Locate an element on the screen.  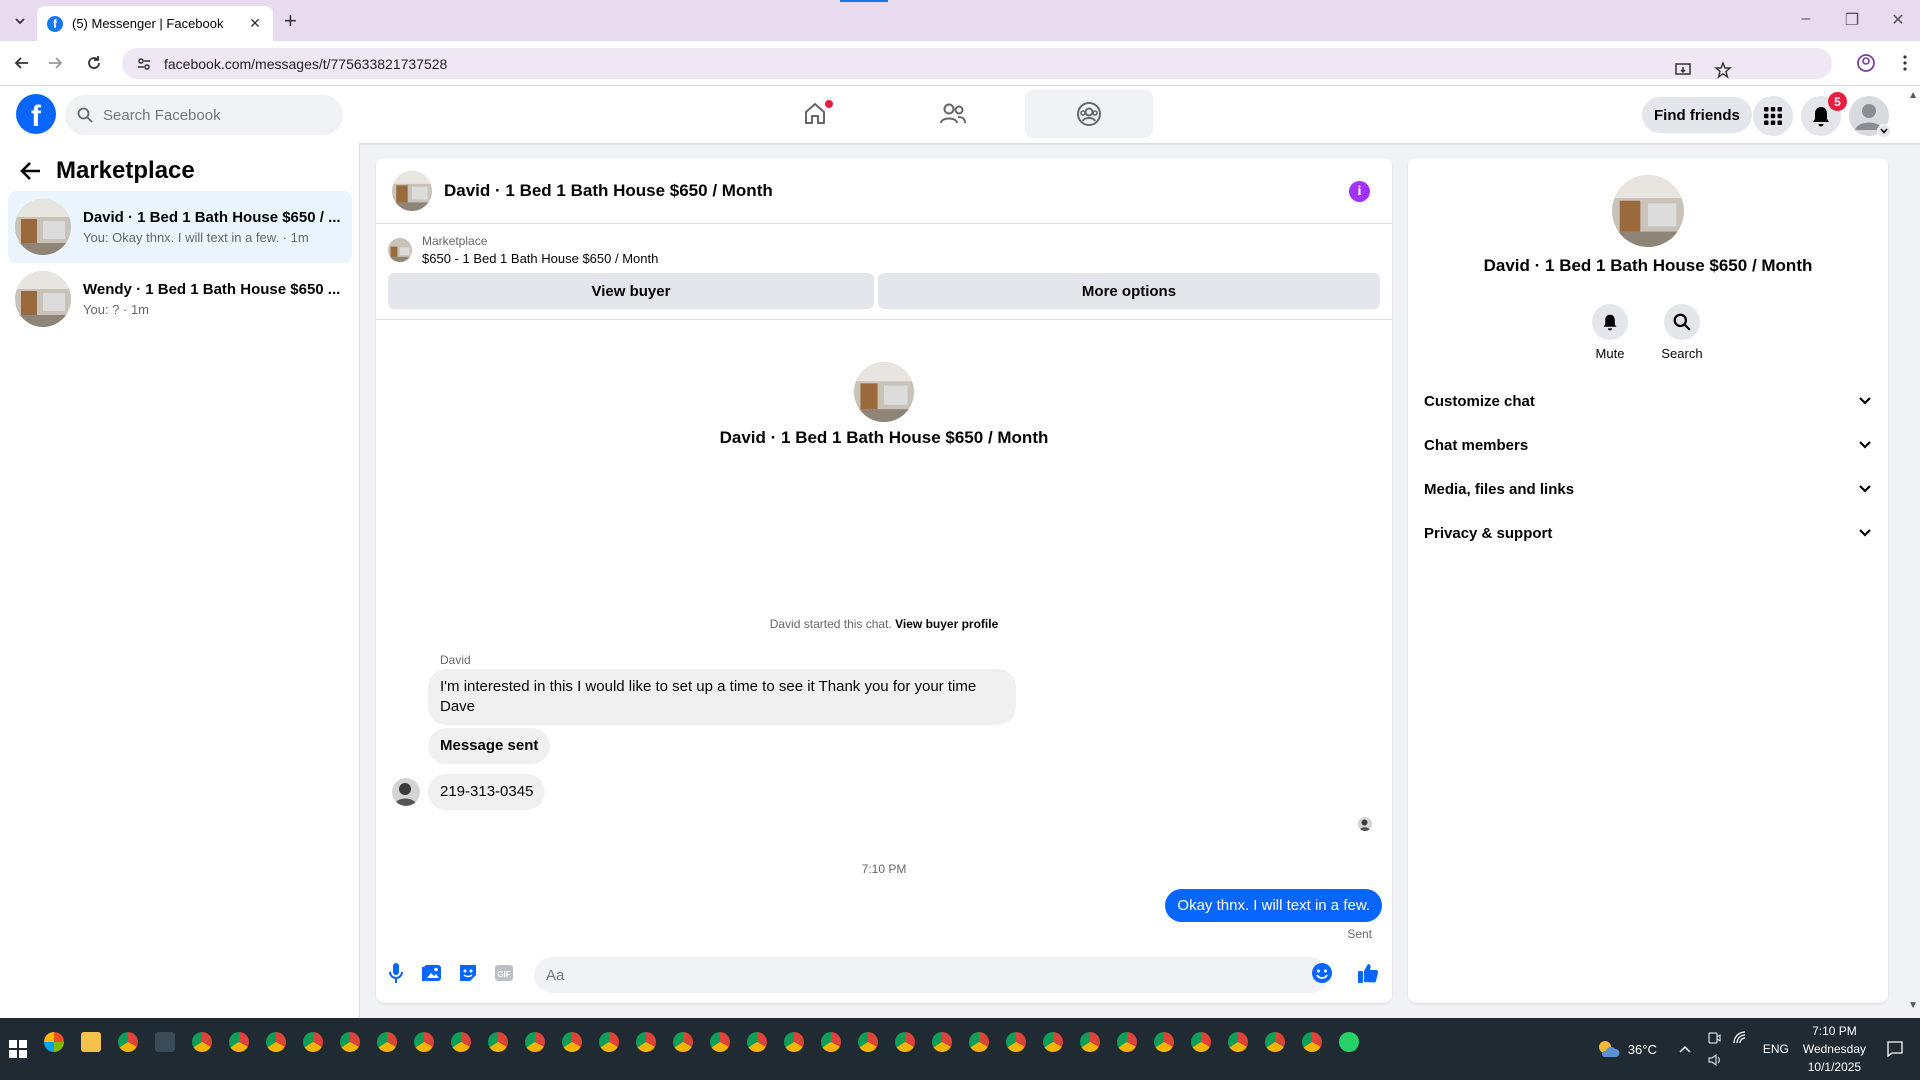
nav-friends is located at coordinates (953, 114).